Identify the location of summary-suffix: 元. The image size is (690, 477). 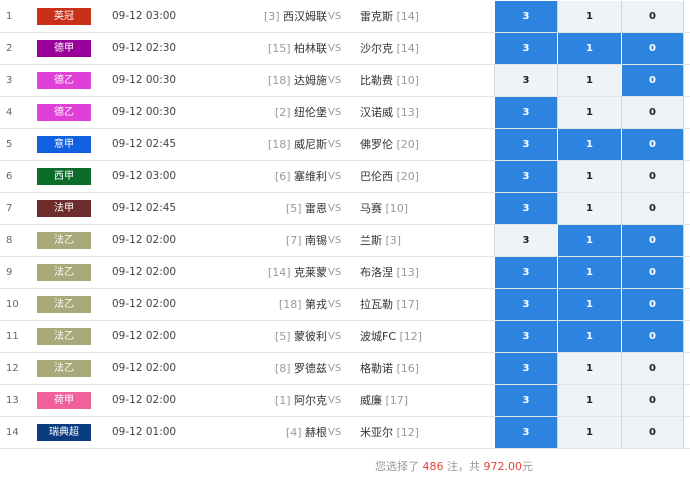
(527, 466).